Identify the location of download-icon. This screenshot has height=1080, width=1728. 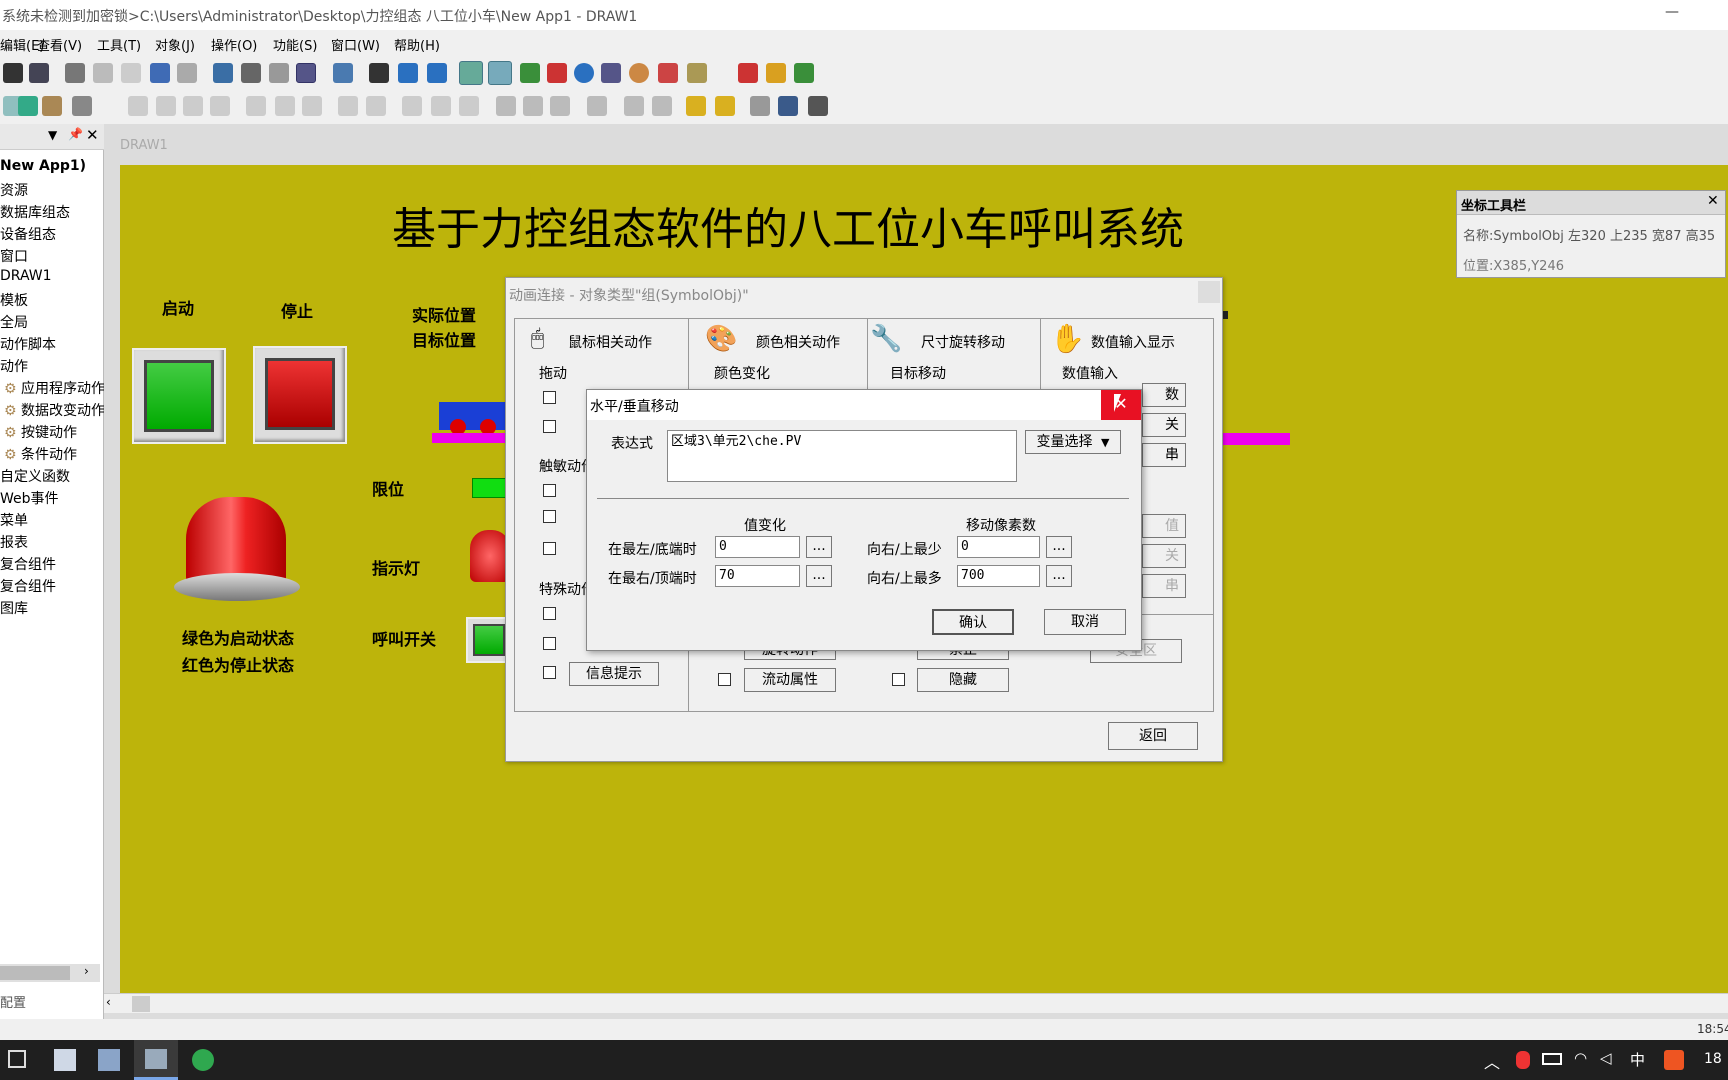
(530, 73).